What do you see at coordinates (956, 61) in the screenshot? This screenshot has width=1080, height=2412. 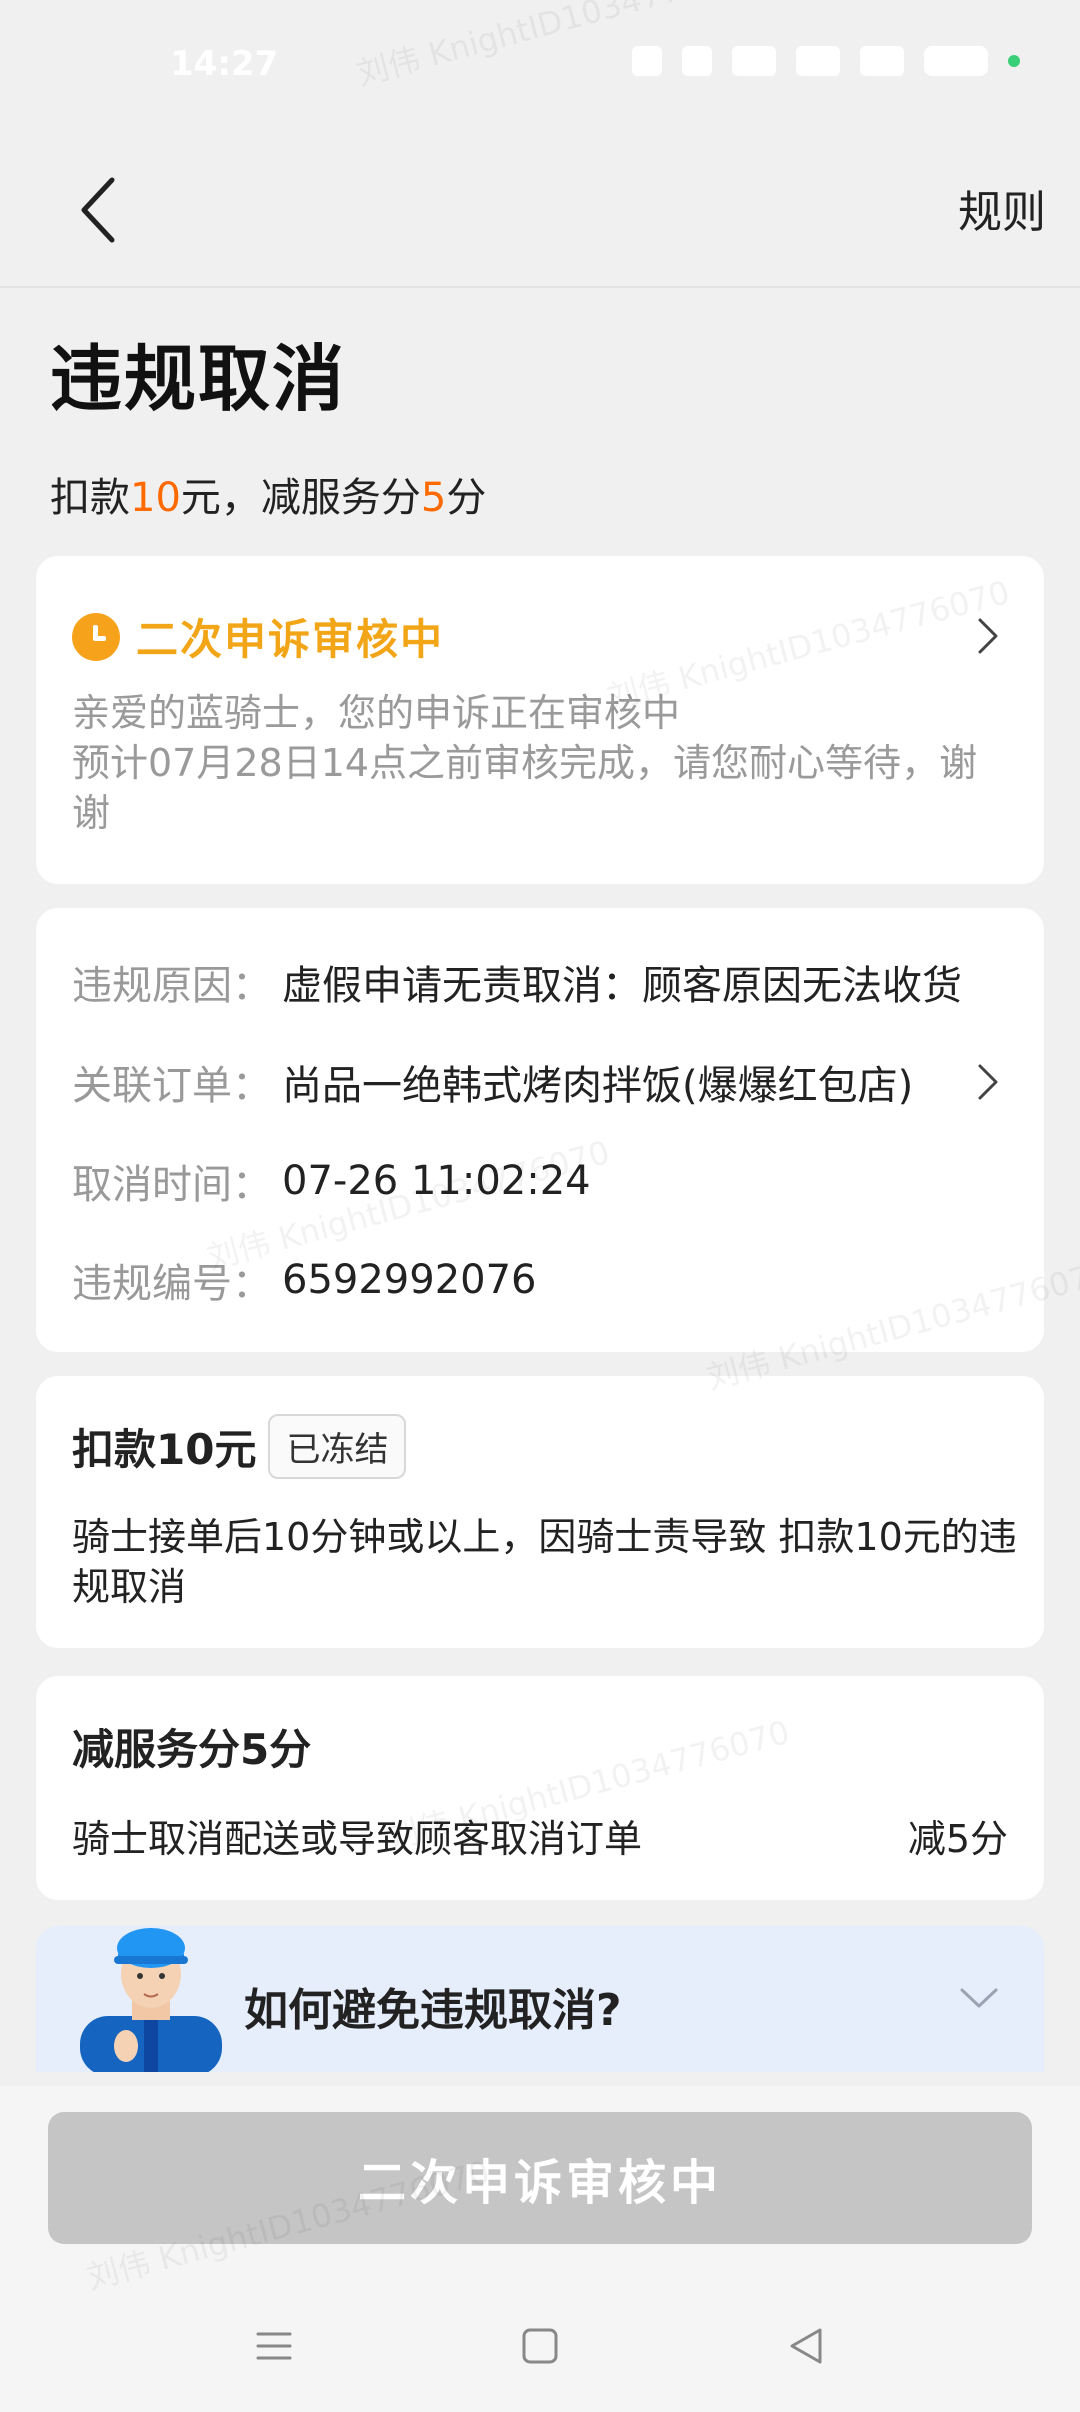 I see `battery-icon` at bounding box center [956, 61].